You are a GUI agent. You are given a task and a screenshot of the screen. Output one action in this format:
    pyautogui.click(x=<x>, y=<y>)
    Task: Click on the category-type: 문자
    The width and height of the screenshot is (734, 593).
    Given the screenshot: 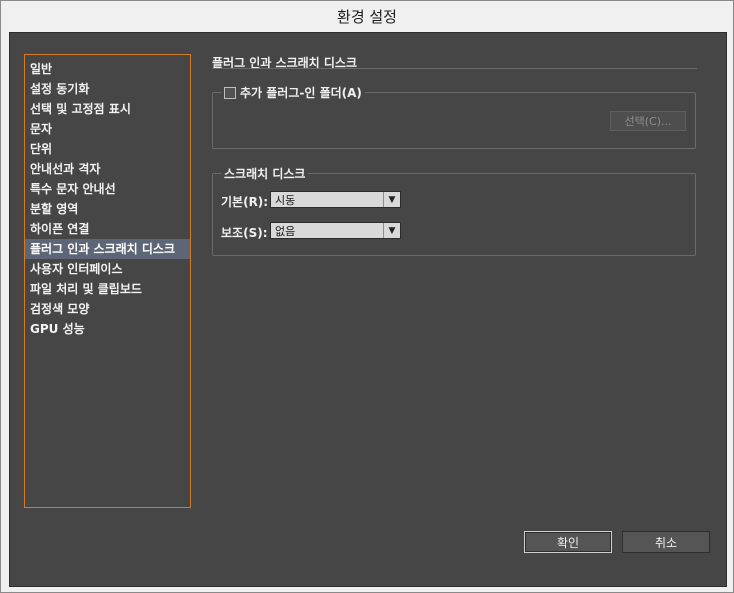 What is the action you would take?
    pyautogui.click(x=107, y=129)
    